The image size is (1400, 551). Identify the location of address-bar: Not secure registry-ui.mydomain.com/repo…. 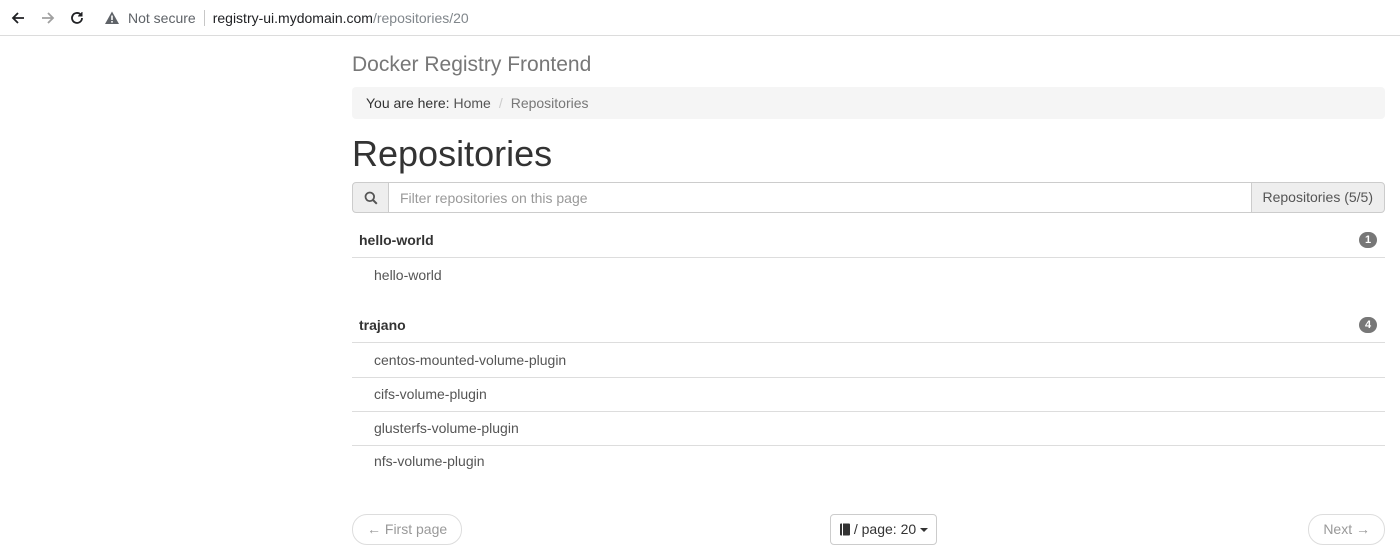
(286, 18).